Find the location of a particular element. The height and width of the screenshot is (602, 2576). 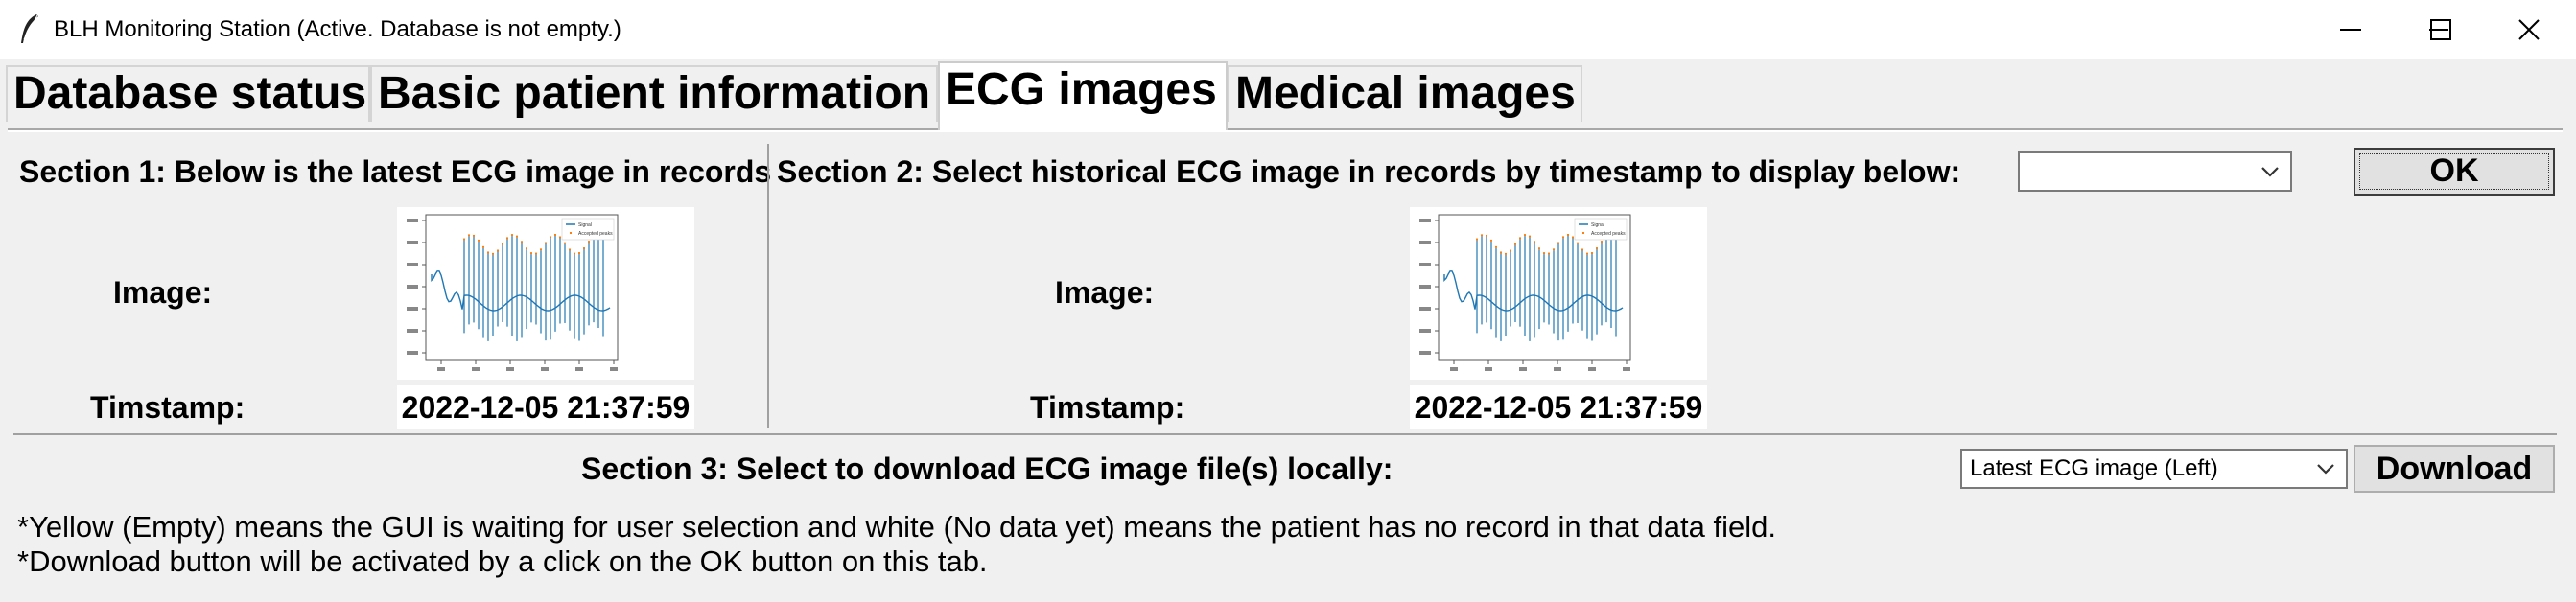

tab-medical-images: Medical images is located at coordinates (1405, 93).